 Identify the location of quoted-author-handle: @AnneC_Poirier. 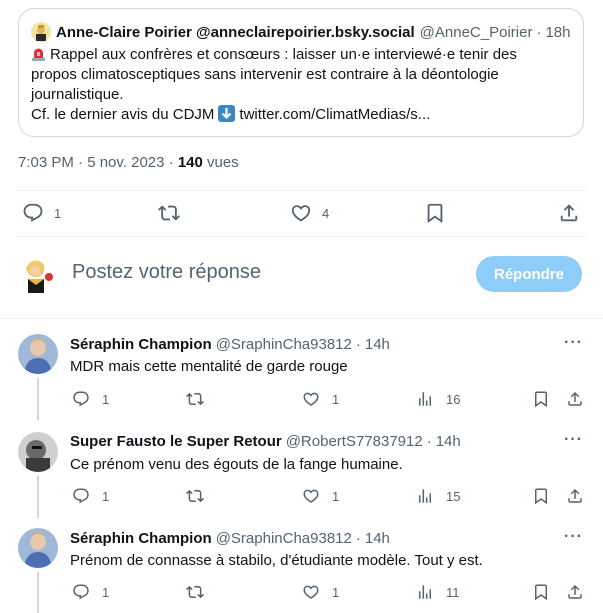
(476, 32).